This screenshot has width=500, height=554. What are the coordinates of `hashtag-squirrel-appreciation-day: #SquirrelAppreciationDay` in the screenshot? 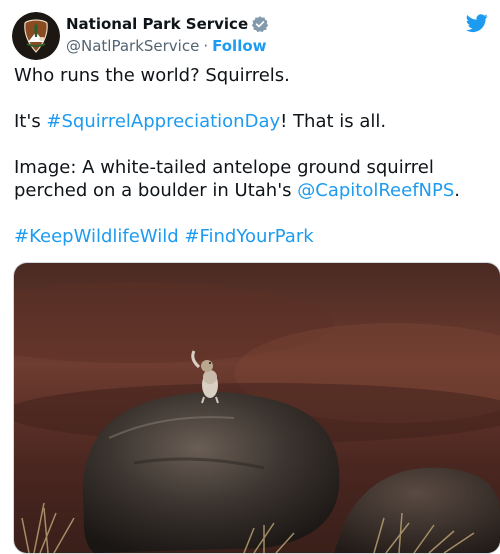 It's located at (163, 121).